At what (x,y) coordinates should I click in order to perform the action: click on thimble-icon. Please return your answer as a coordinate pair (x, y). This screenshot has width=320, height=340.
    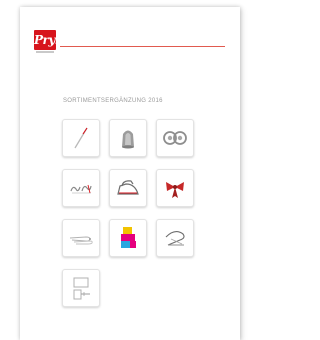
    Looking at the image, I should click on (128, 139).